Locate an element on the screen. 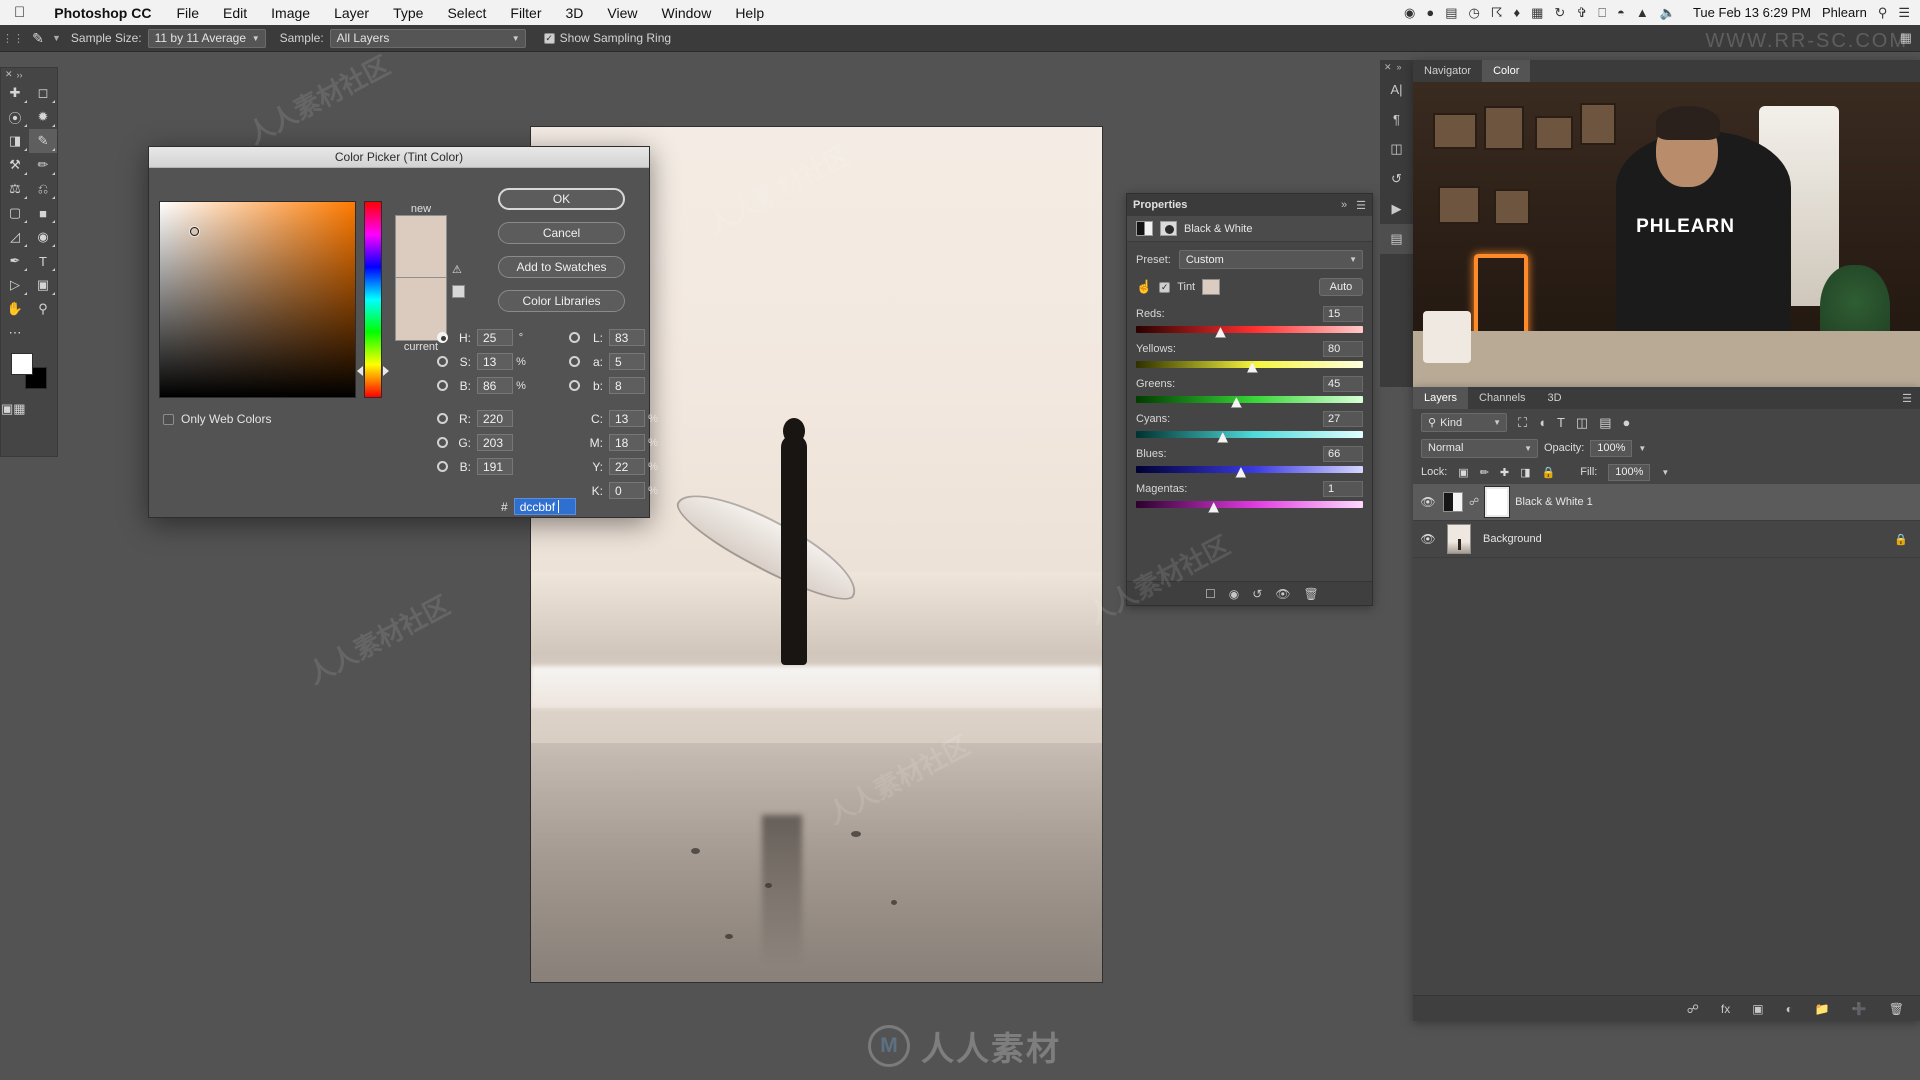 This screenshot has width=1920, height=1080. volume-icon: 🔈 is located at coordinates (1668, 13).